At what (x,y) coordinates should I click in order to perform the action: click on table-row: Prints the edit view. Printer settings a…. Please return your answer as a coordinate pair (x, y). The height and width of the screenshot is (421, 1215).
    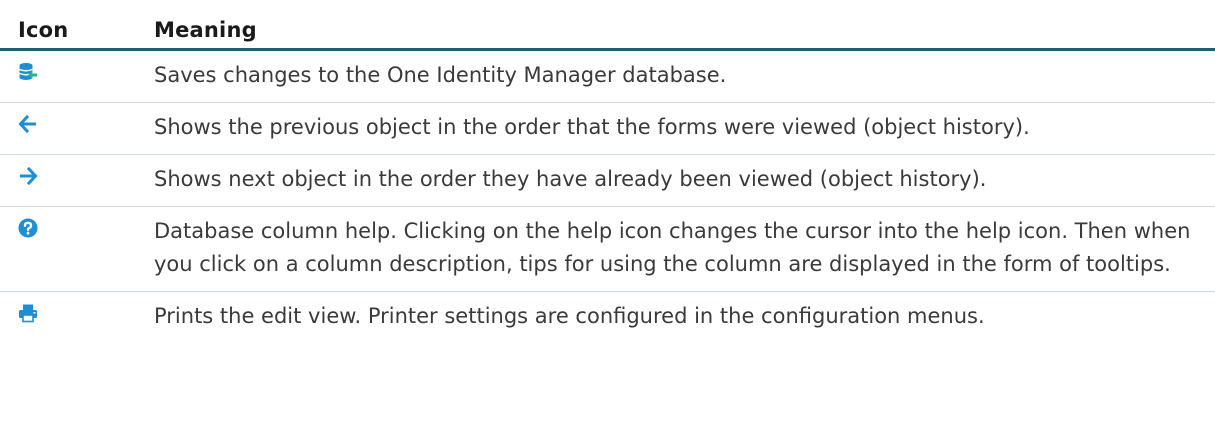
    Looking at the image, I should click on (607, 318).